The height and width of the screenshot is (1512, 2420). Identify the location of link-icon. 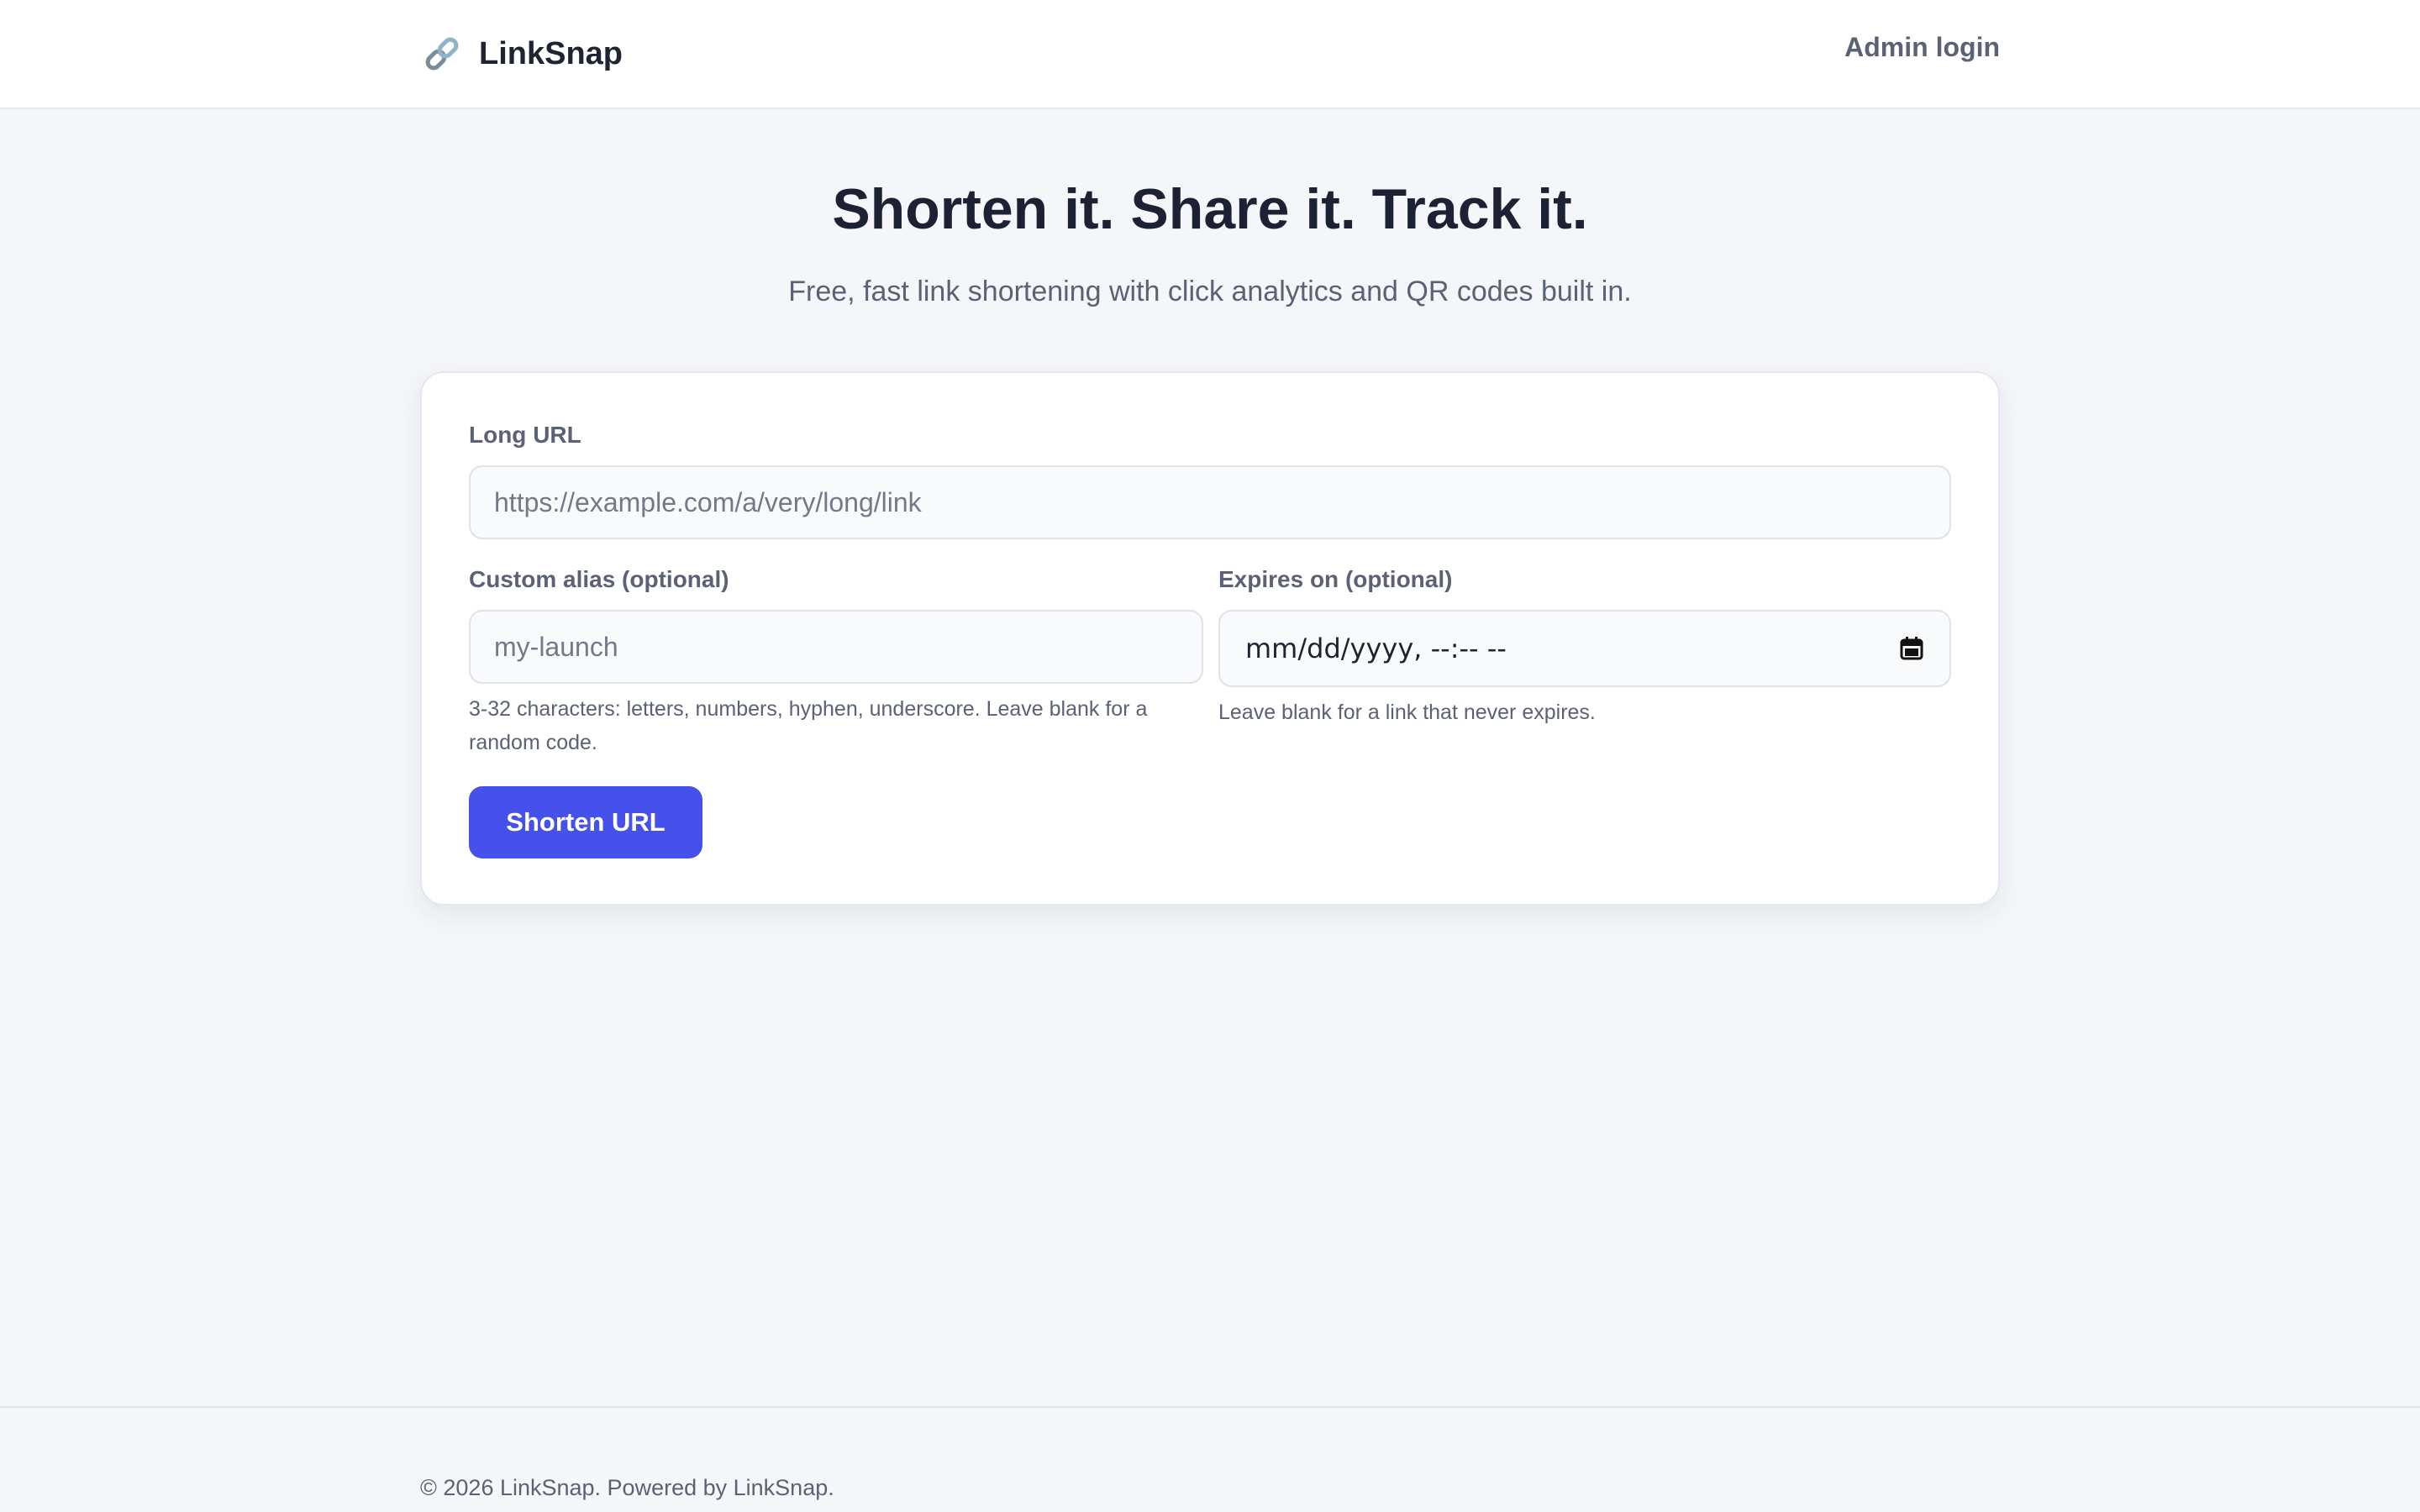
(442, 54).